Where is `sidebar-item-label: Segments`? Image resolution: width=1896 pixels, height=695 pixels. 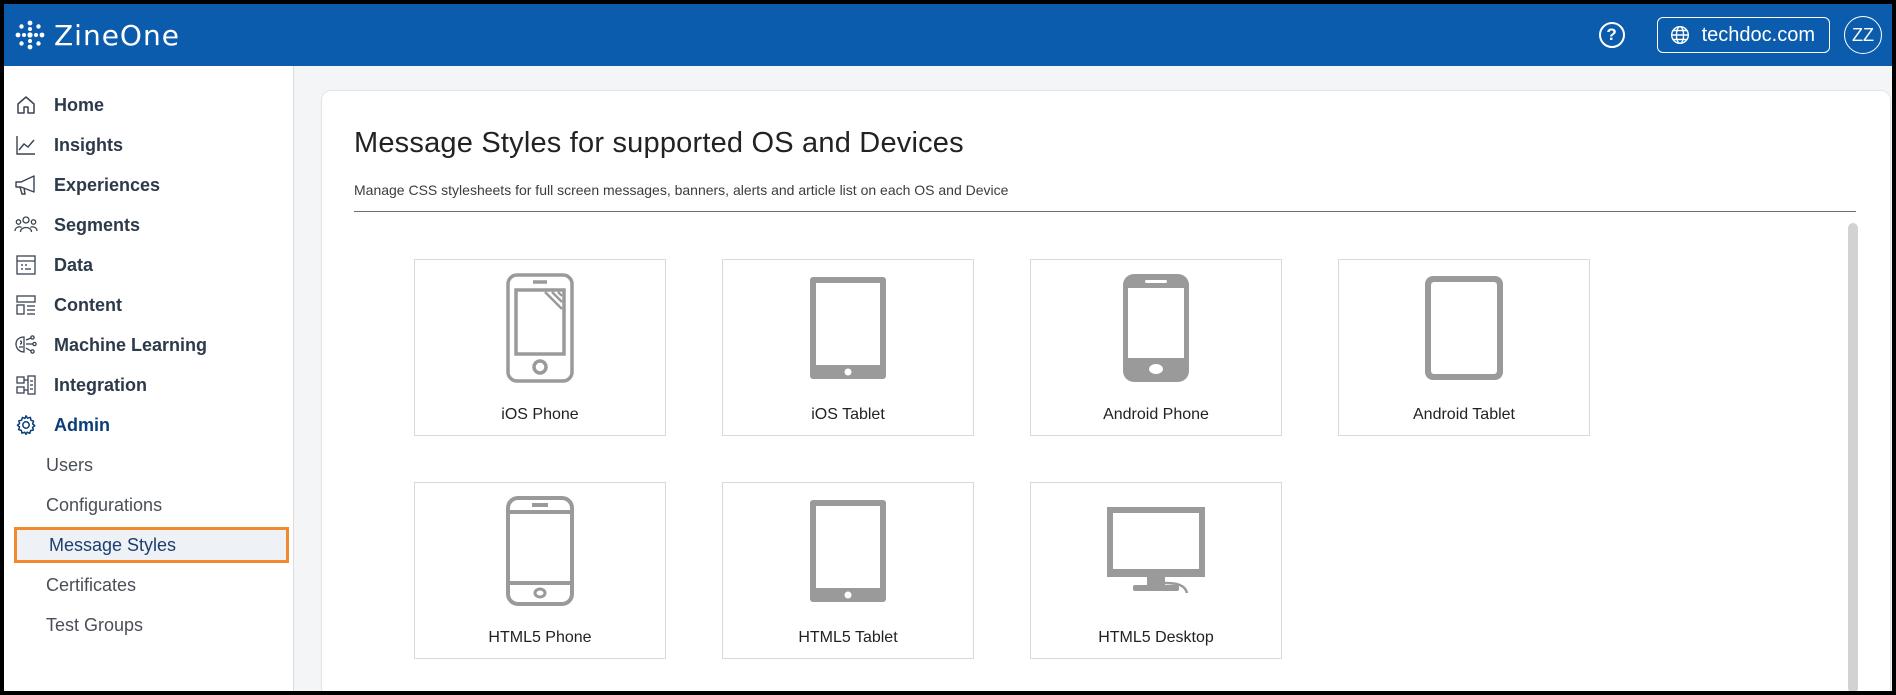
sidebar-item-label: Segments is located at coordinates (97, 224).